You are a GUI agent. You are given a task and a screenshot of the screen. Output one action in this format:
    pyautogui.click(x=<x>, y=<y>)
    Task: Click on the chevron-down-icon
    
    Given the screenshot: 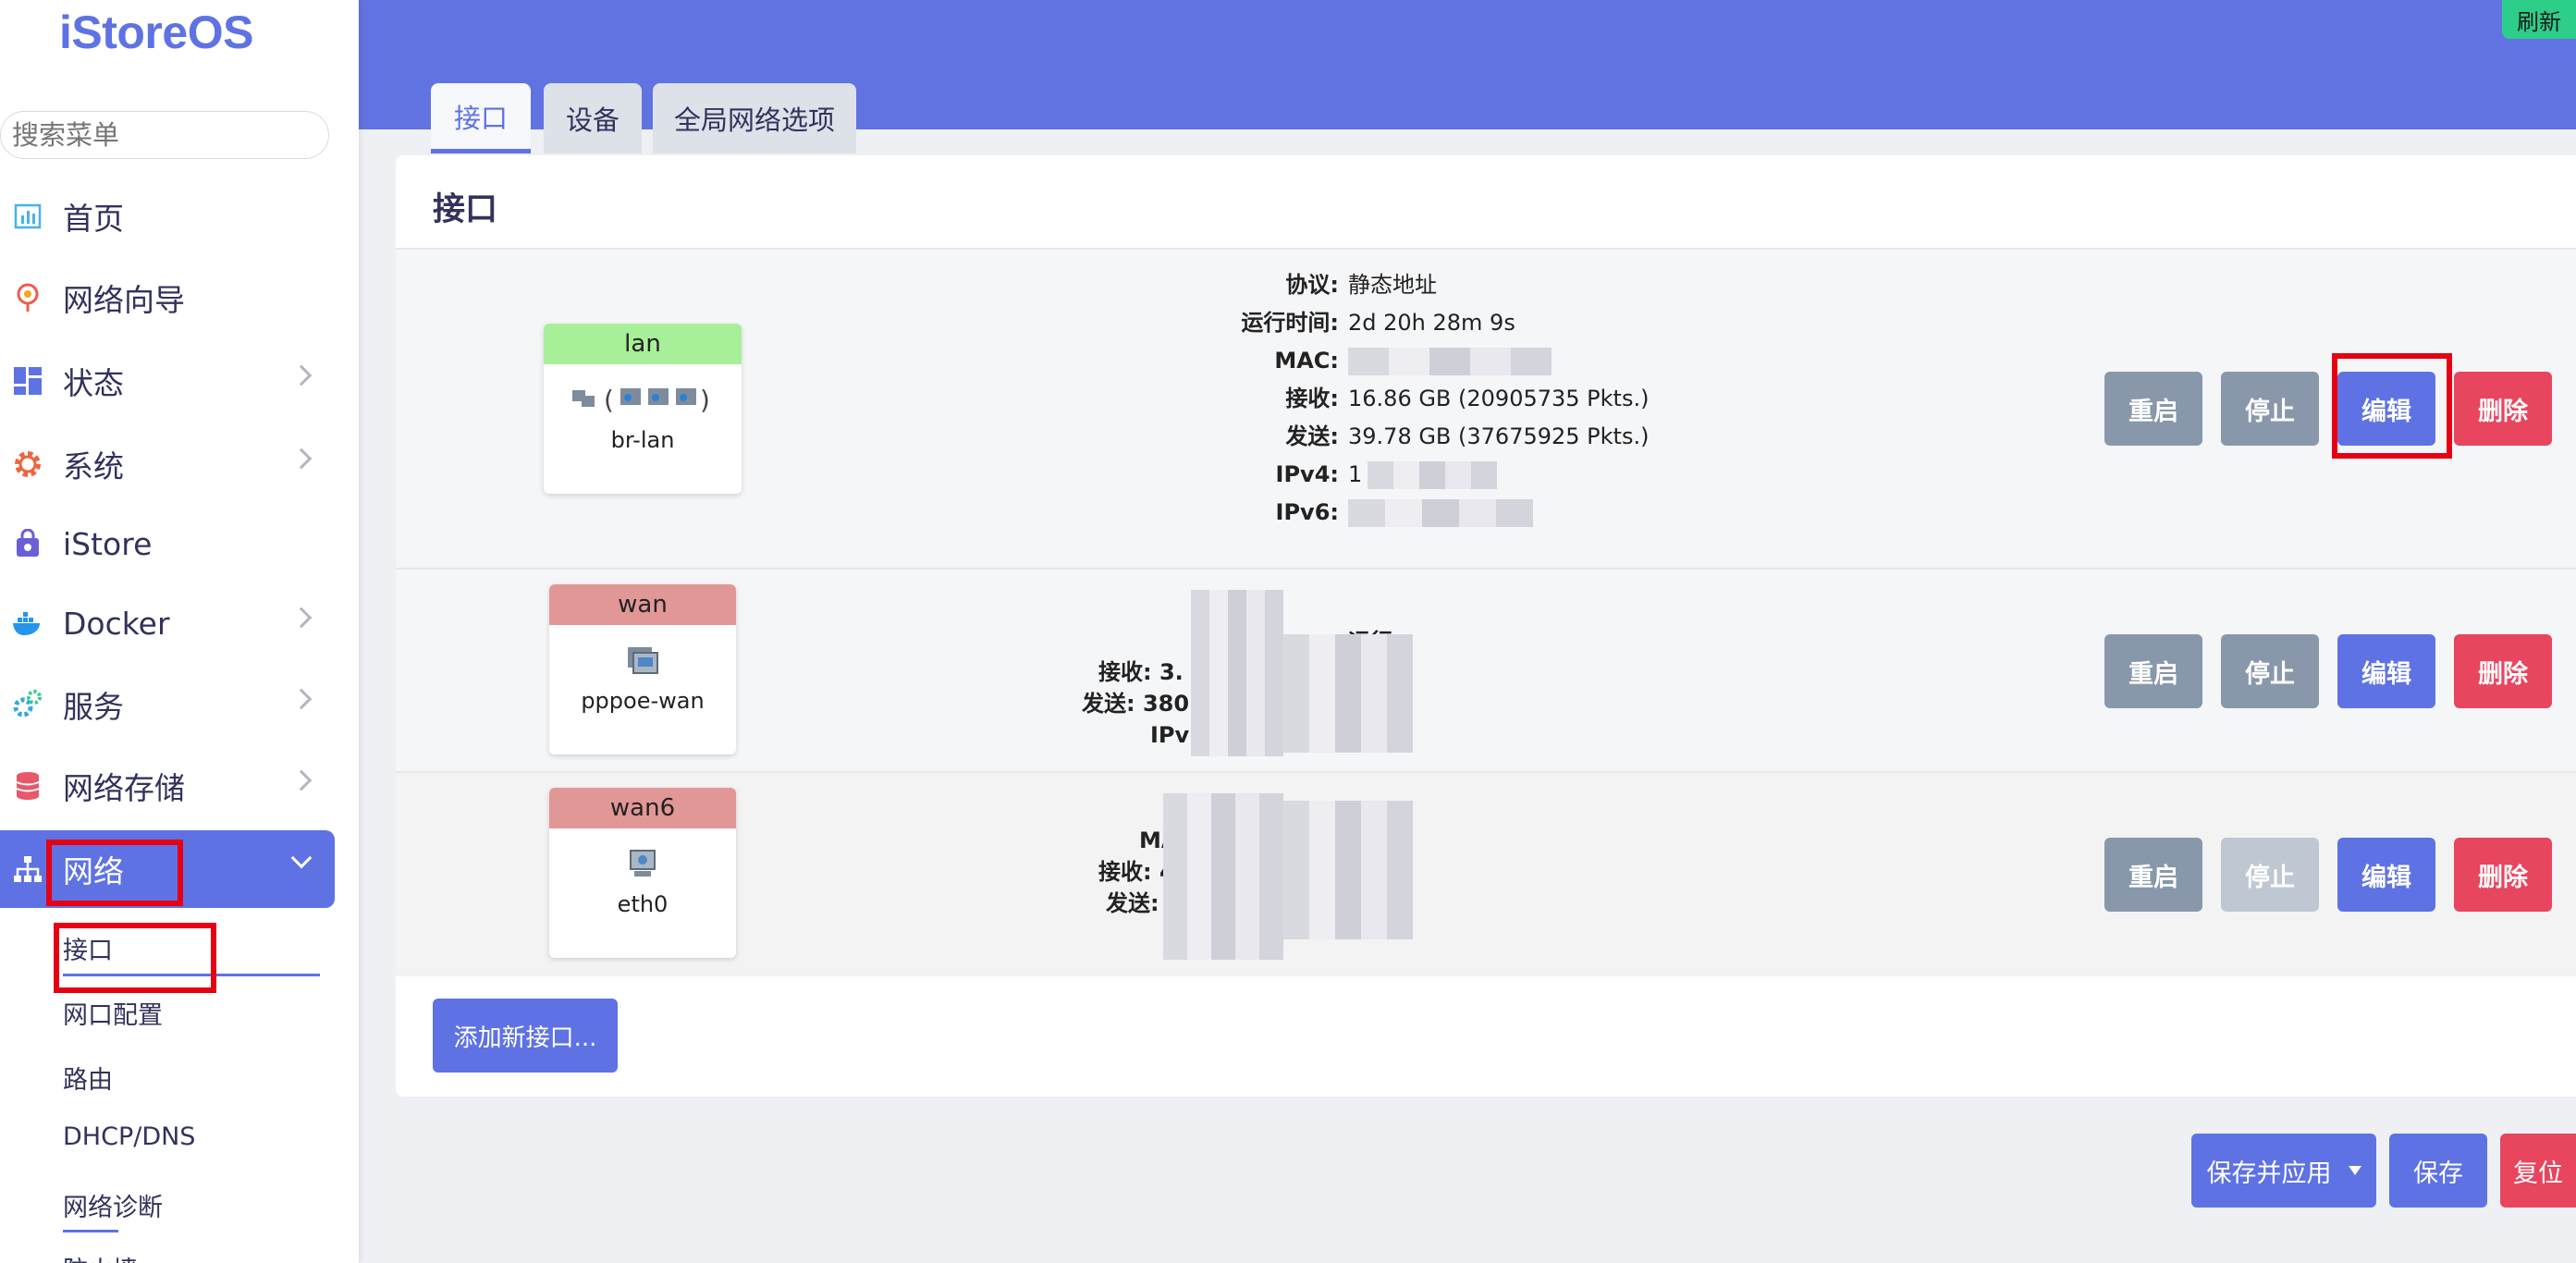 What is the action you would take?
    pyautogui.click(x=302, y=858)
    